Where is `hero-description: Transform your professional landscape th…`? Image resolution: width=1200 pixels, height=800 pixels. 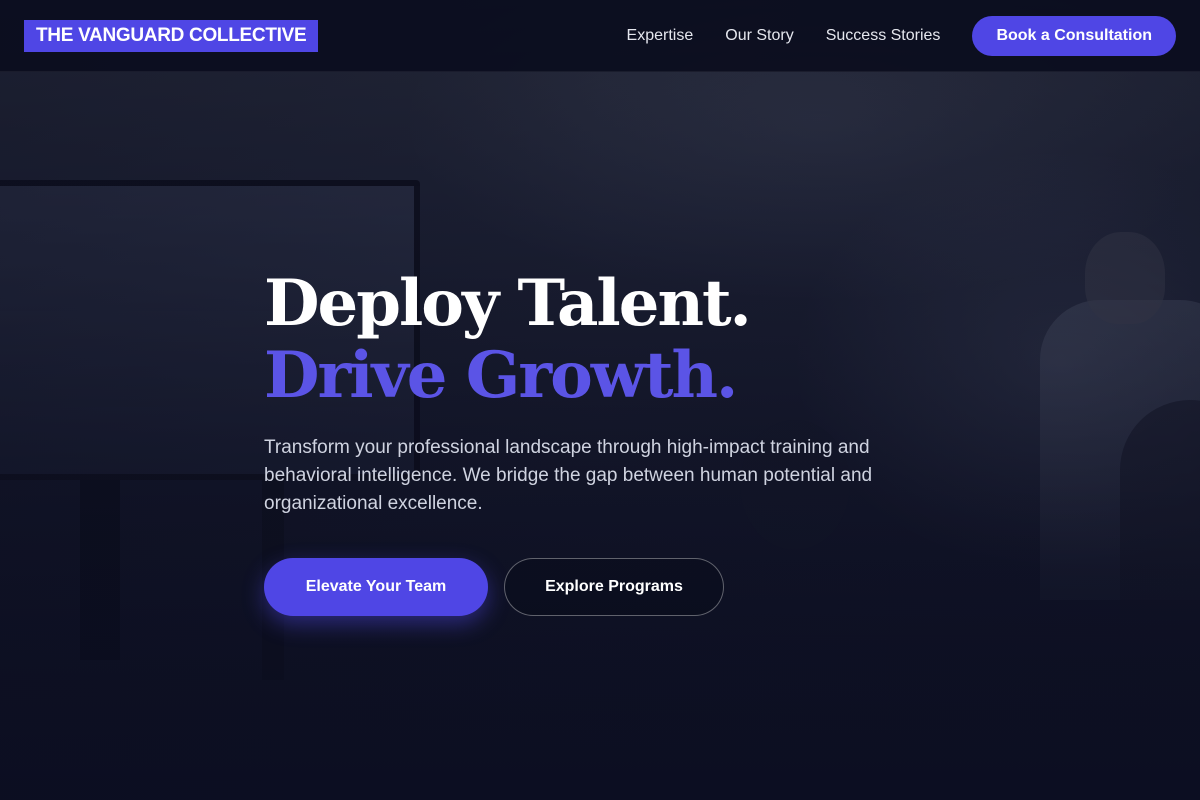
hero-description: Transform your professional landscape th… is located at coordinates (568, 475).